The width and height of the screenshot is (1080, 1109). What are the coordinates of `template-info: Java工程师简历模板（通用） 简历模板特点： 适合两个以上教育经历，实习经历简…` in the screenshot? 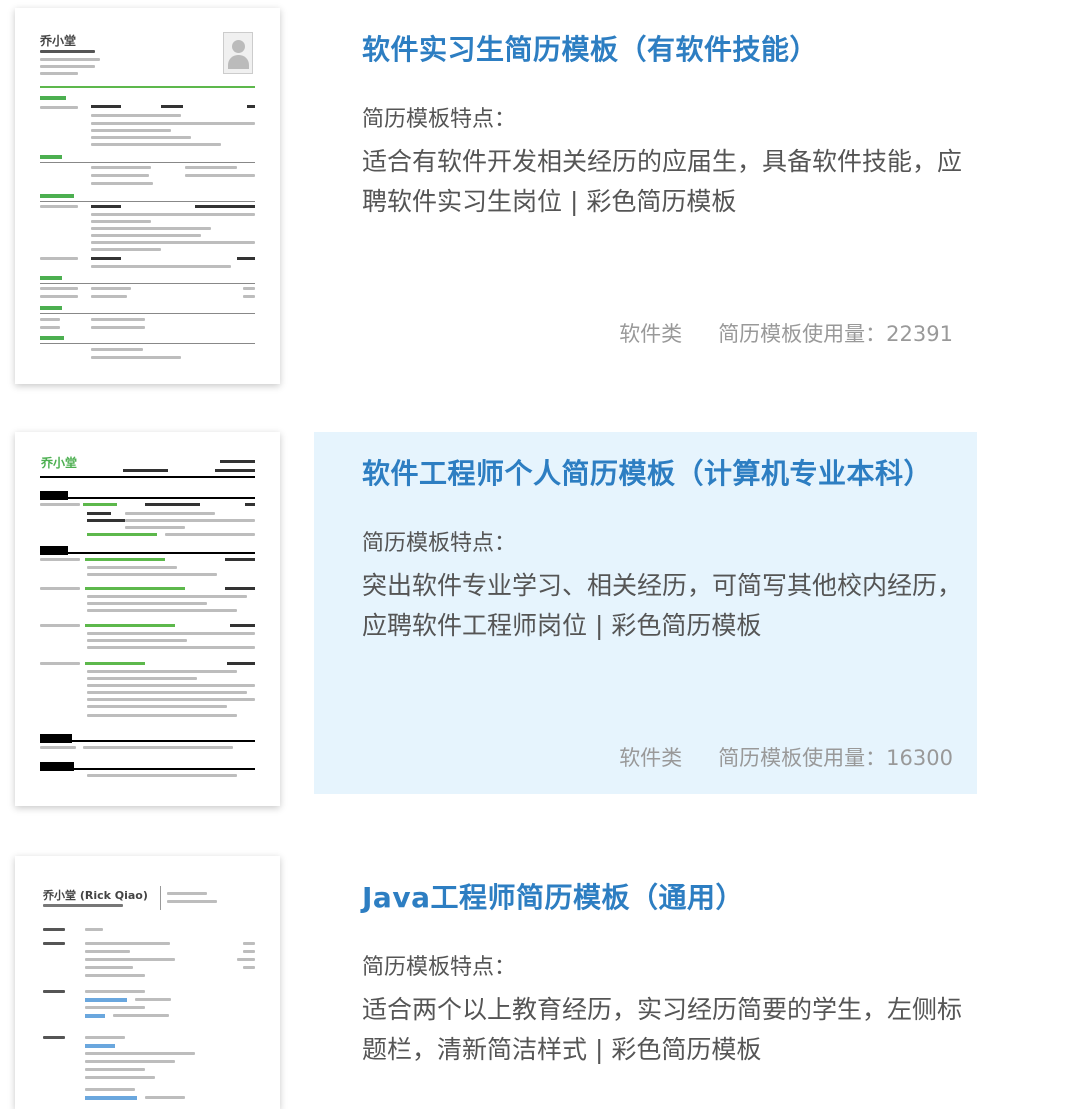 It's located at (645, 982).